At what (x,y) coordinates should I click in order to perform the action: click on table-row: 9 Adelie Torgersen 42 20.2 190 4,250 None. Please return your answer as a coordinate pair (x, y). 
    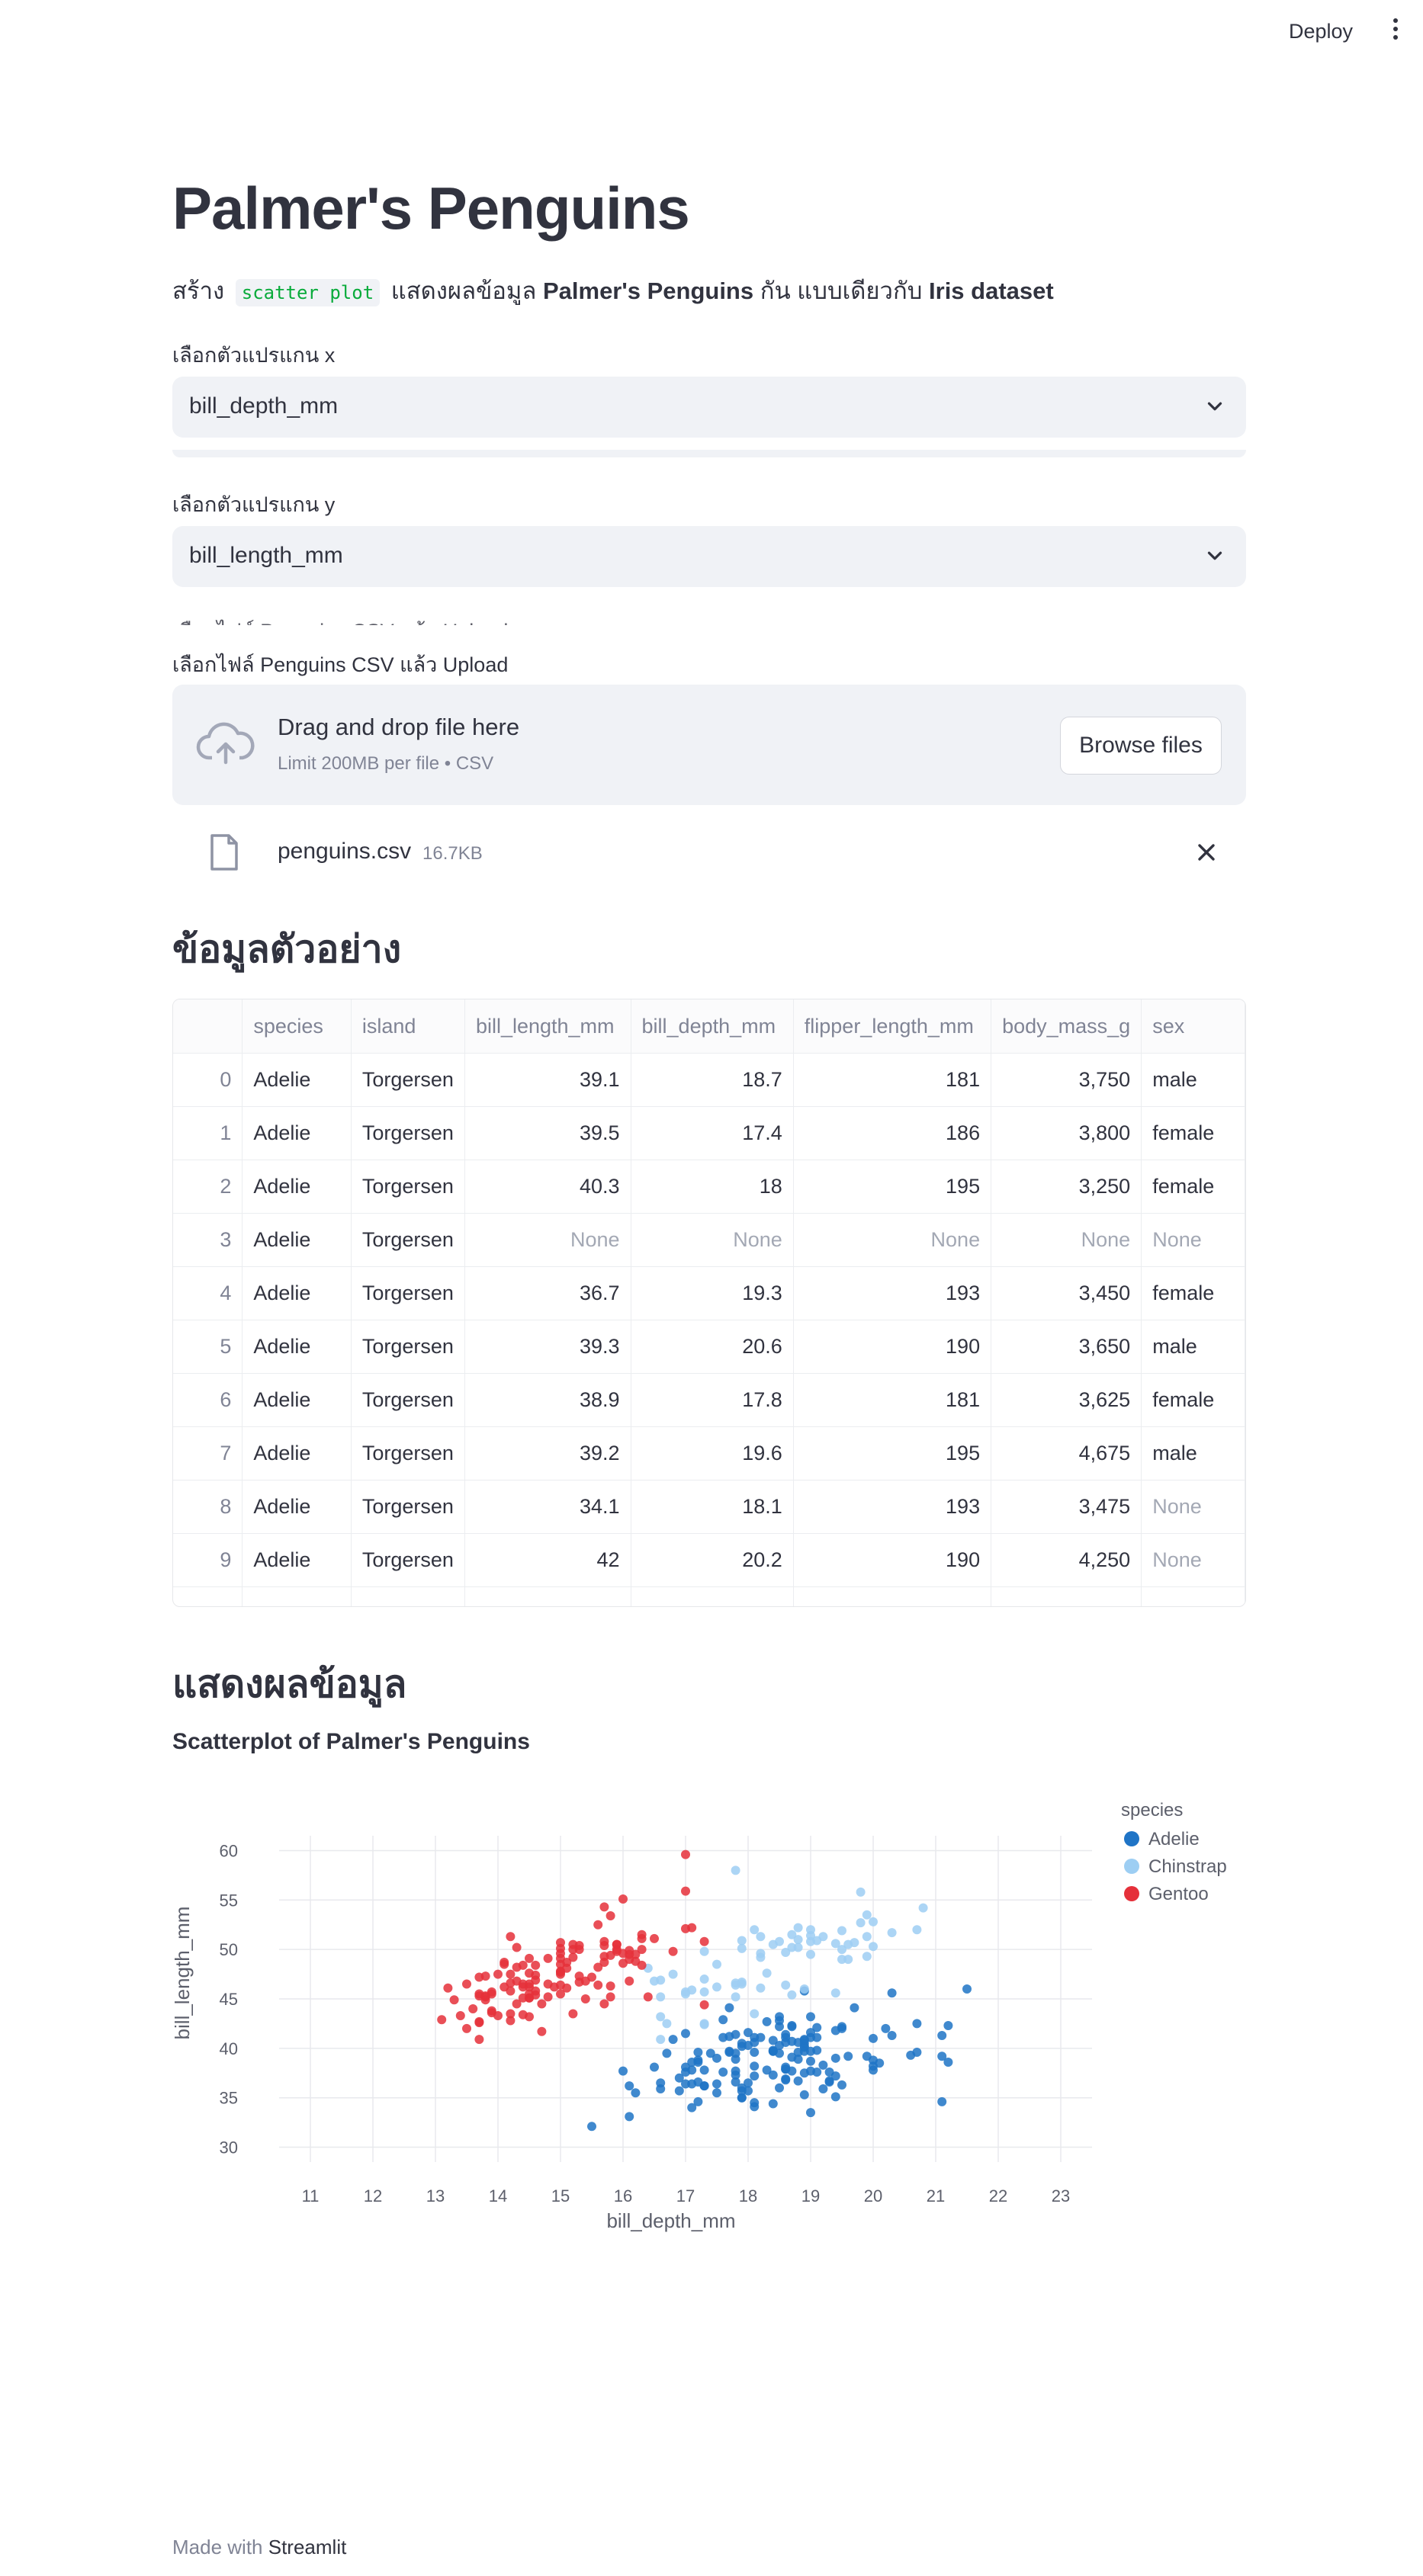
    Looking at the image, I should click on (709, 1560).